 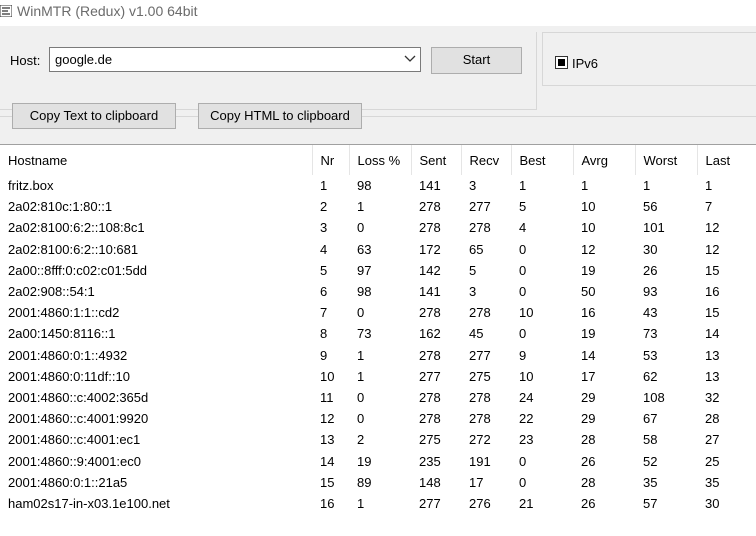 What do you see at coordinates (364, 249) in the screenshot?
I see `table-cell: 63` at bounding box center [364, 249].